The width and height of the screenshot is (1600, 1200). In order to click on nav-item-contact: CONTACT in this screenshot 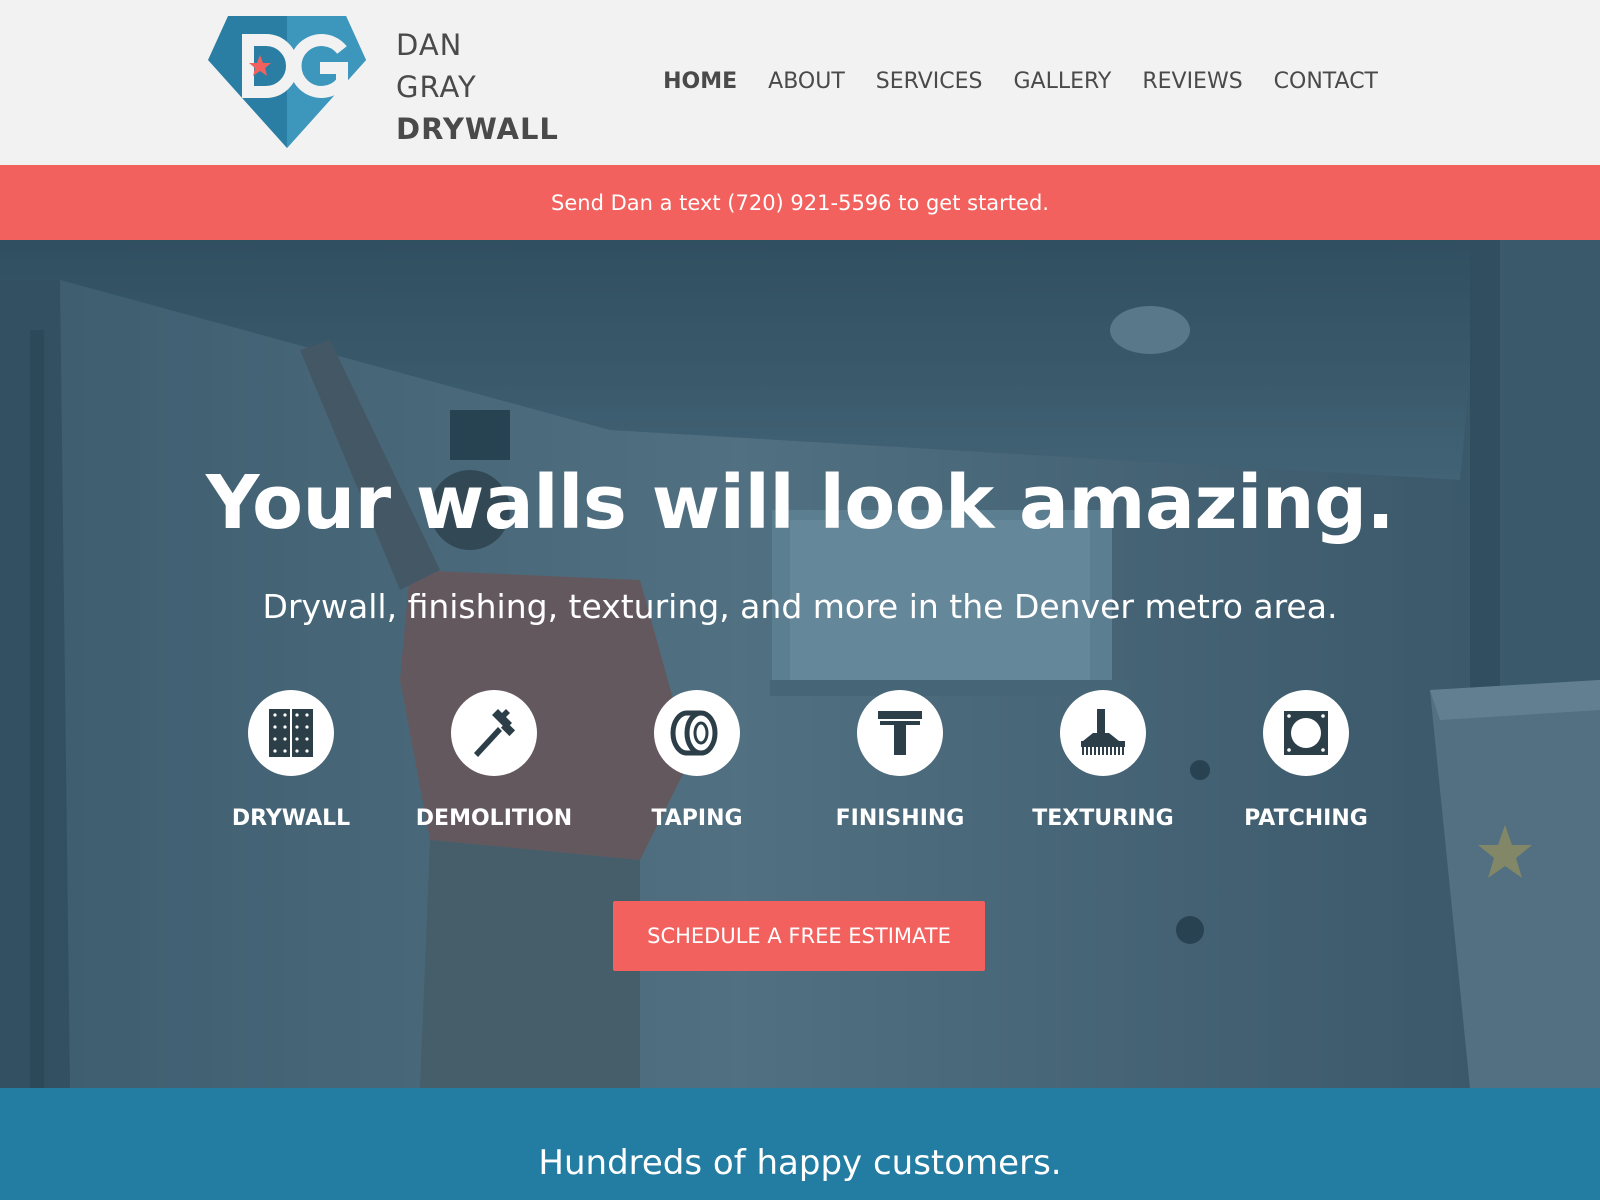, I will do `click(1326, 82)`.